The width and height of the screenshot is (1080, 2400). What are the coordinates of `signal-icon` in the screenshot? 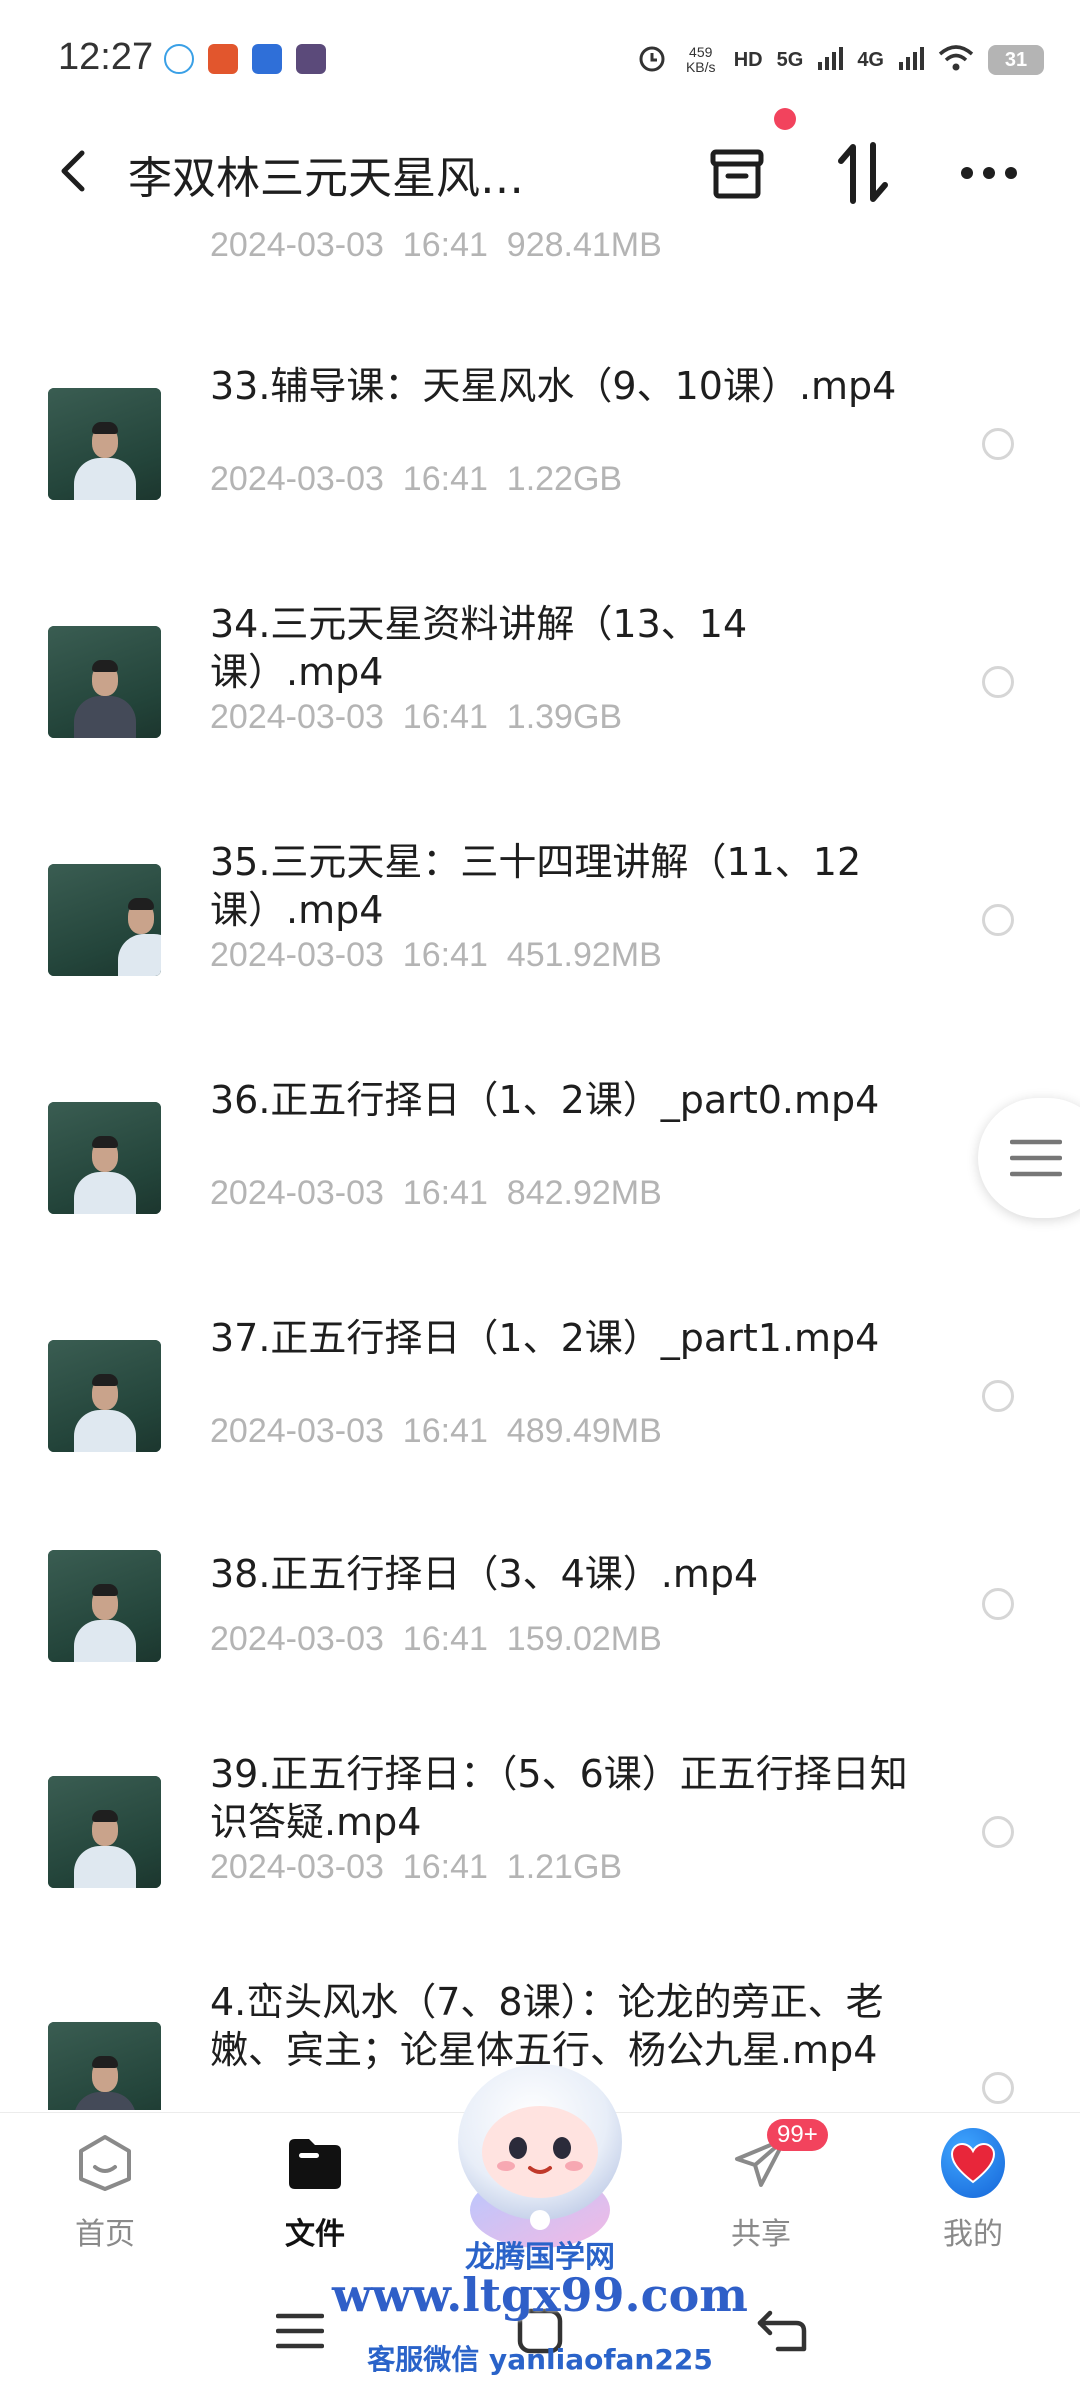 It's located at (830, 60).